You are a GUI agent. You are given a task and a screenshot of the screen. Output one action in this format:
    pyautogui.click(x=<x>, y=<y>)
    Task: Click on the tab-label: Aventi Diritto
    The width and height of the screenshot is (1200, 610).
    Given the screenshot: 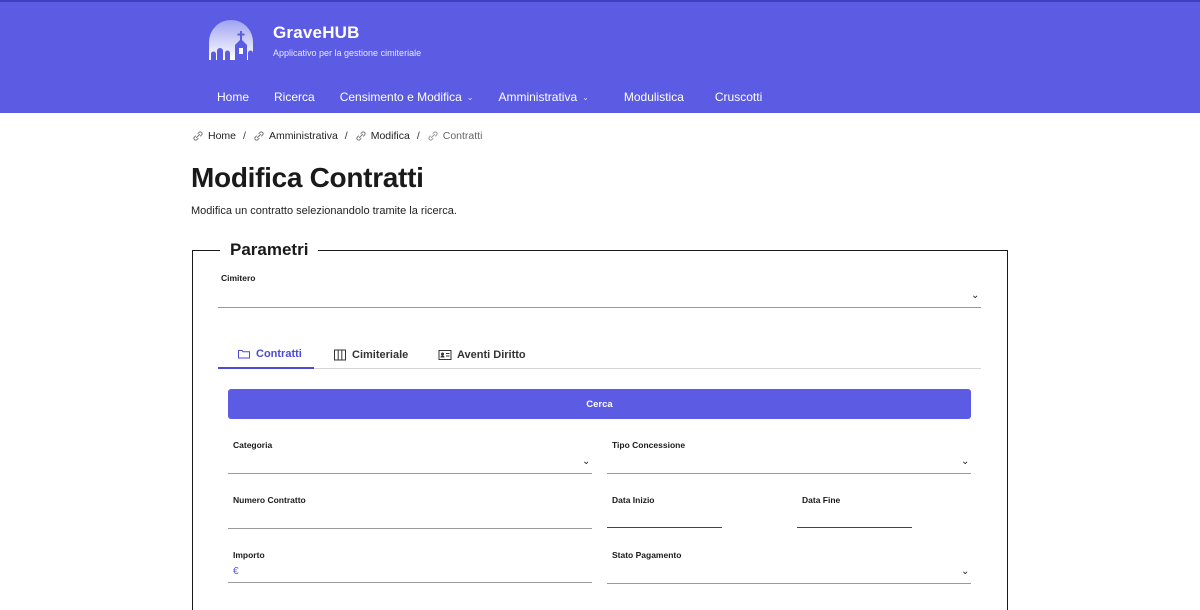 What is the action you would take?
    pyautogui.click(x=491, y=354)
    